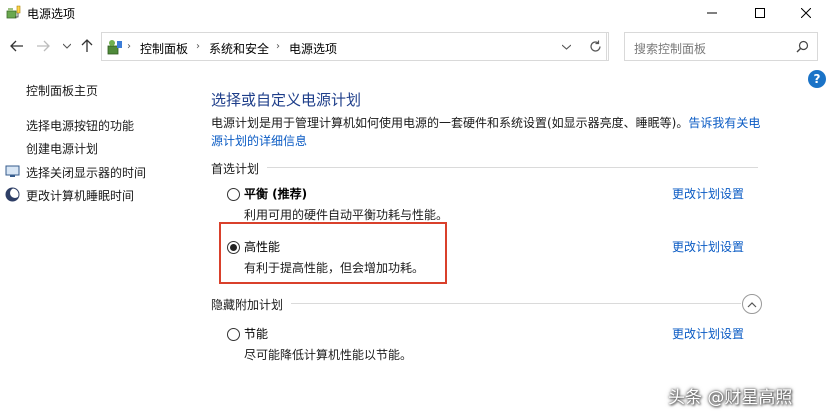  I want to click on plan-radio-high-performance, so click(233, 247).